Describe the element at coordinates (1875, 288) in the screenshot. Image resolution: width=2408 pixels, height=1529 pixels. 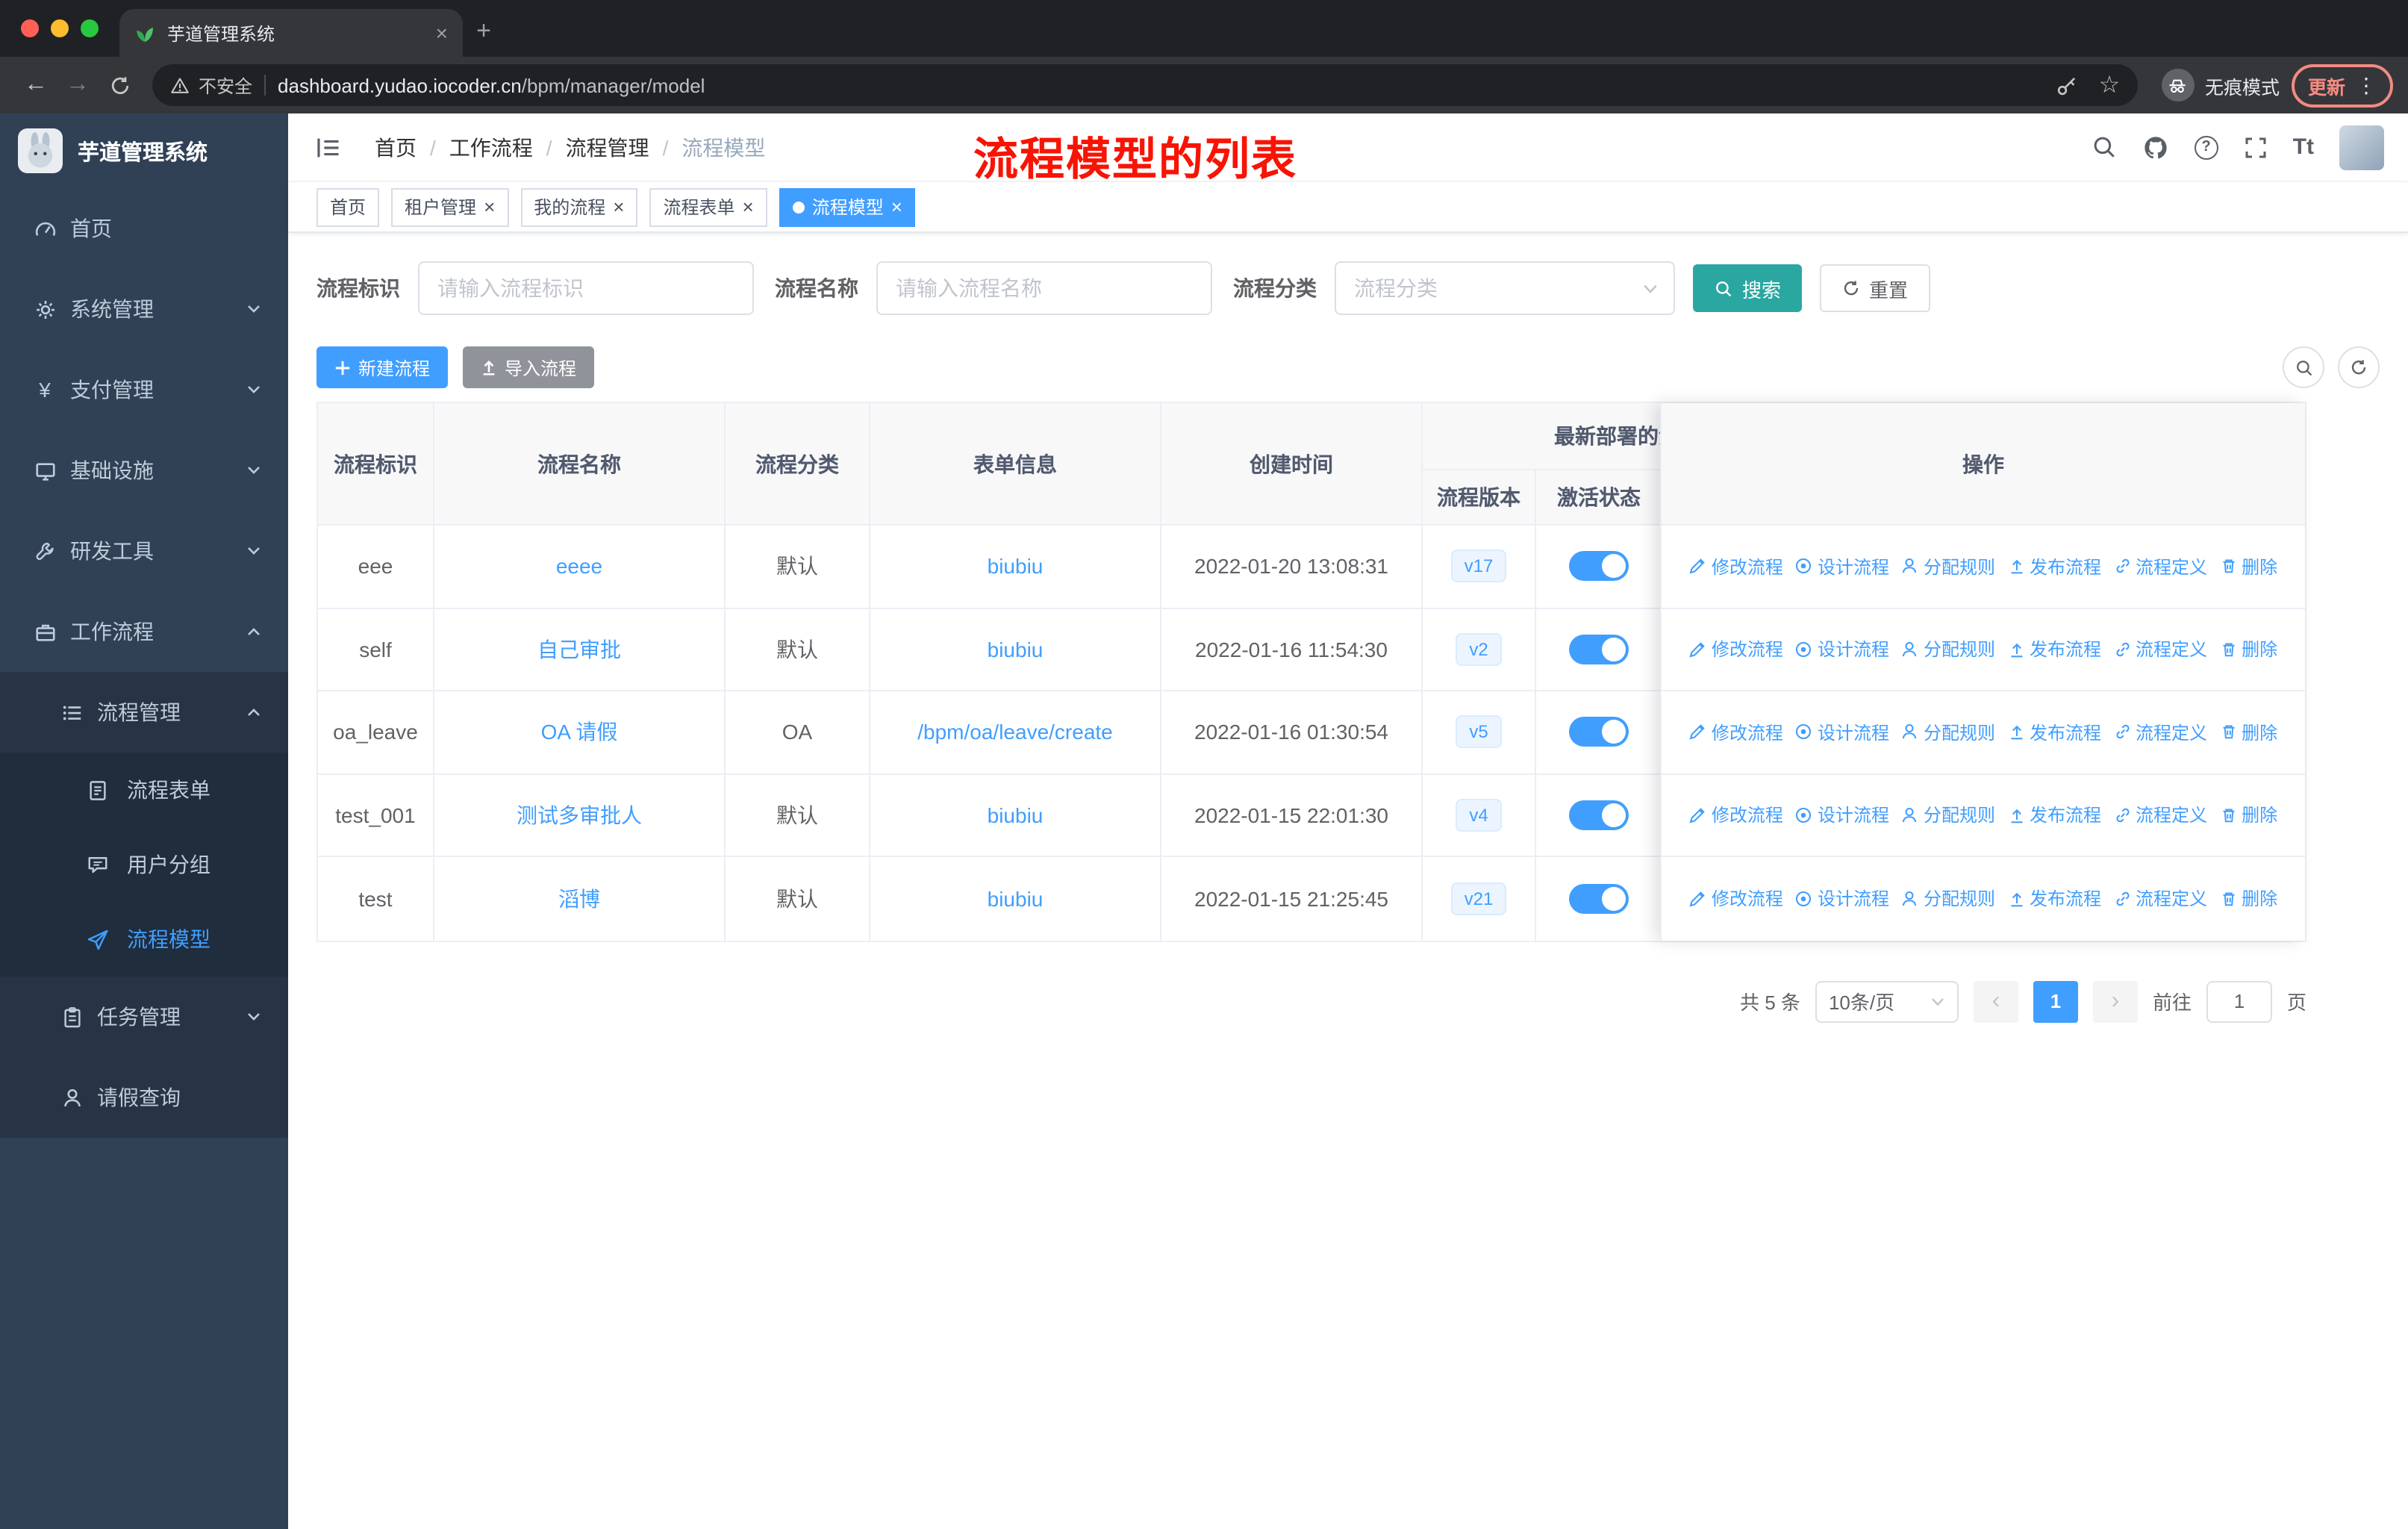
I see `reset-button: 重置` at that location.